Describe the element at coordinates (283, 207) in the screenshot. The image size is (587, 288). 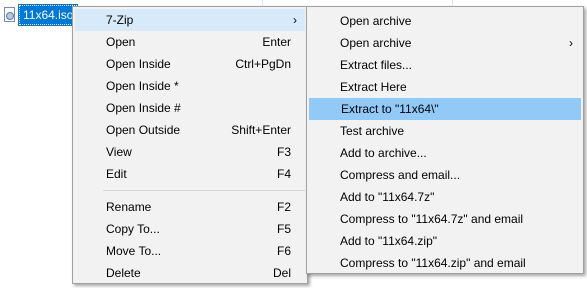
I see `menu-item-shortcut: F2` at that location.